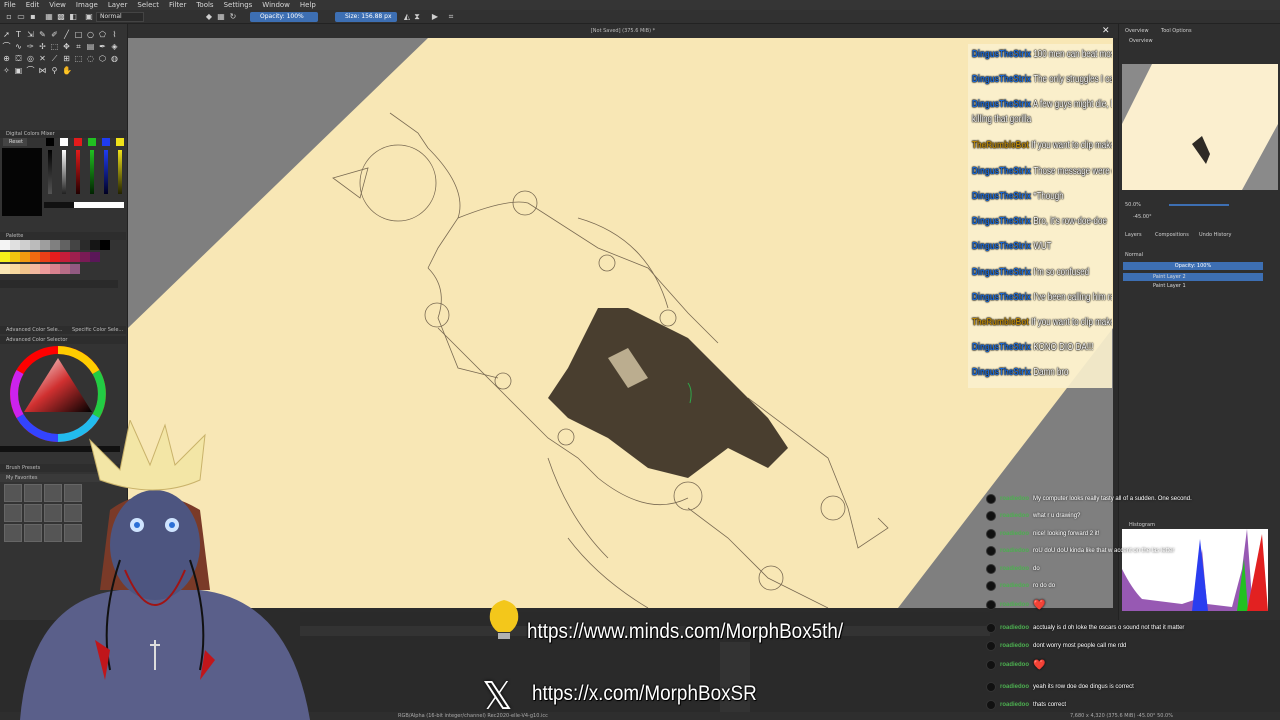  What do you see at coordinates (22, 182) in the screenshot?
I see `color-mixer-canvas` at bounding box center [22, 182].